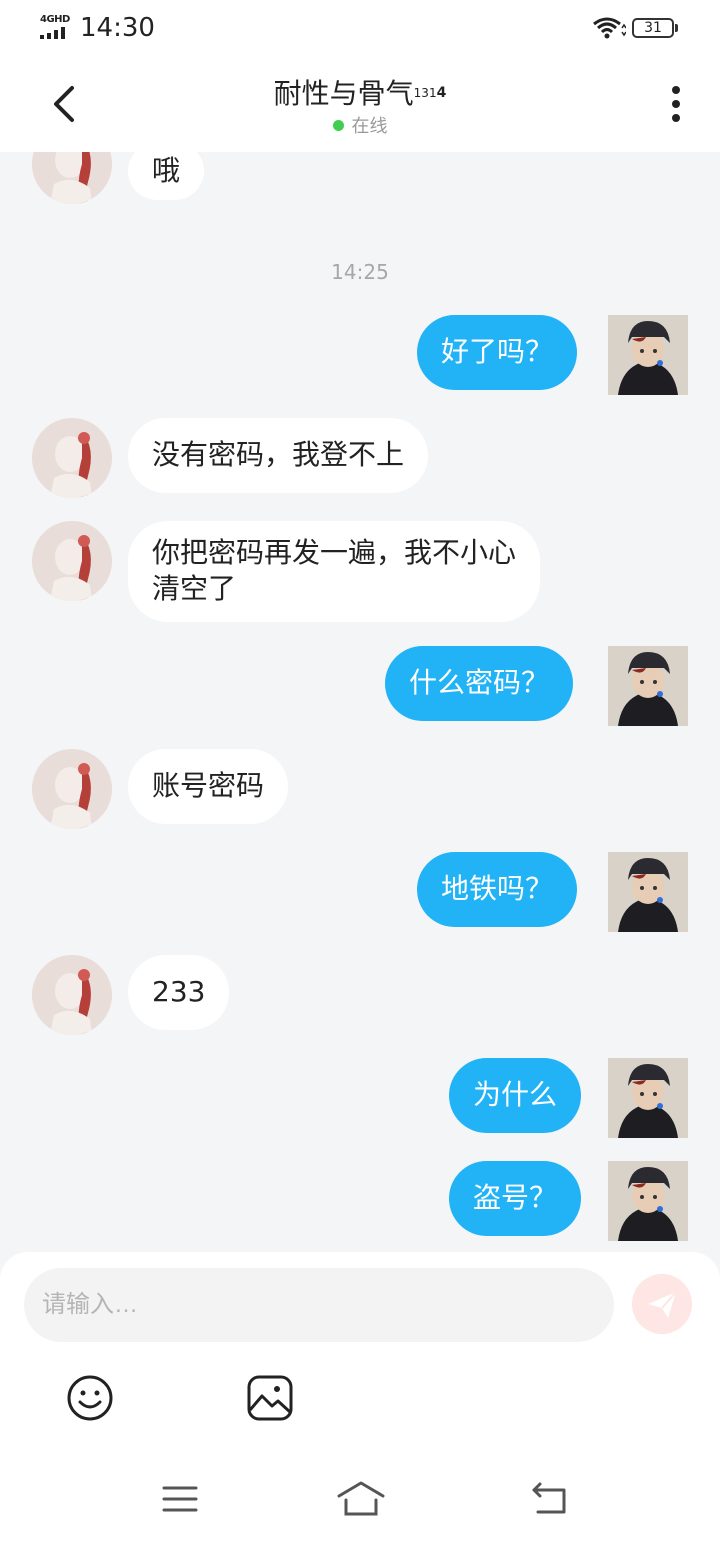  I want to click on incoming-message: 没有密码，我登不上, so click(278, 455).